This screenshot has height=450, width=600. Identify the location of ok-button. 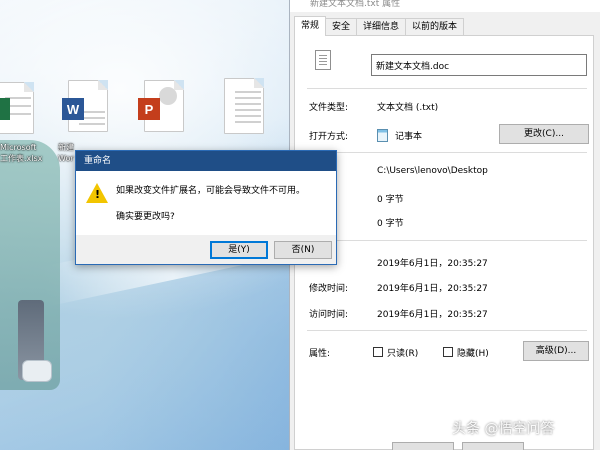
(423, 446).